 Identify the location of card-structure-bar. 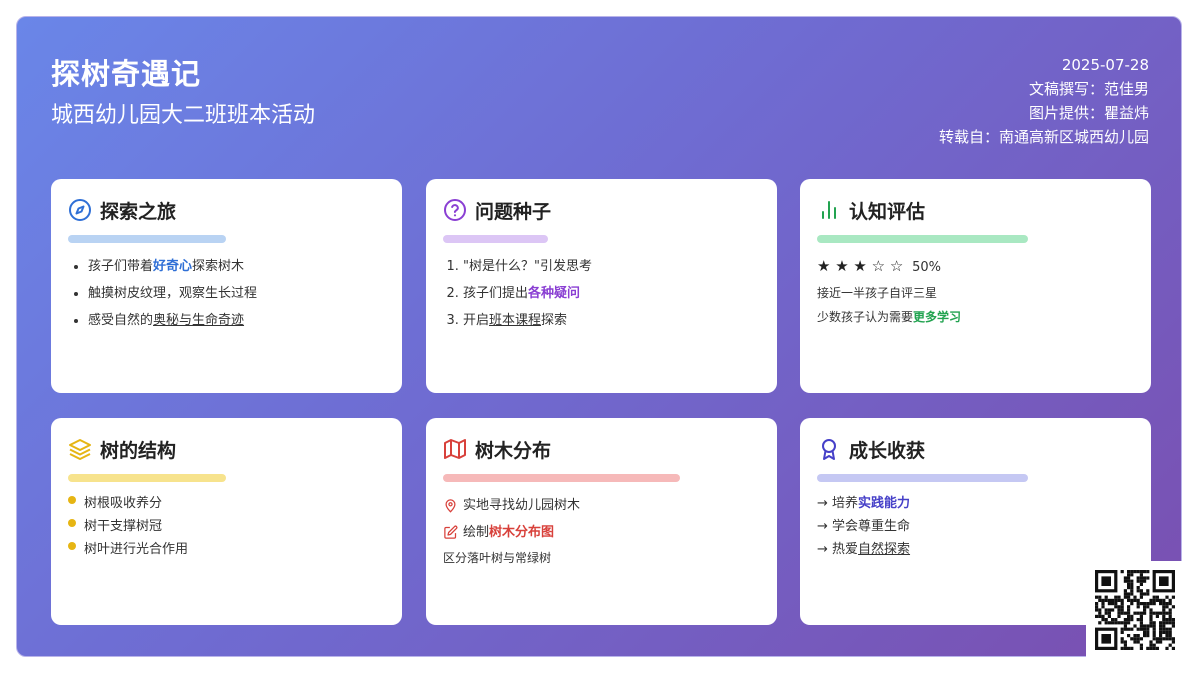
(147, 478).